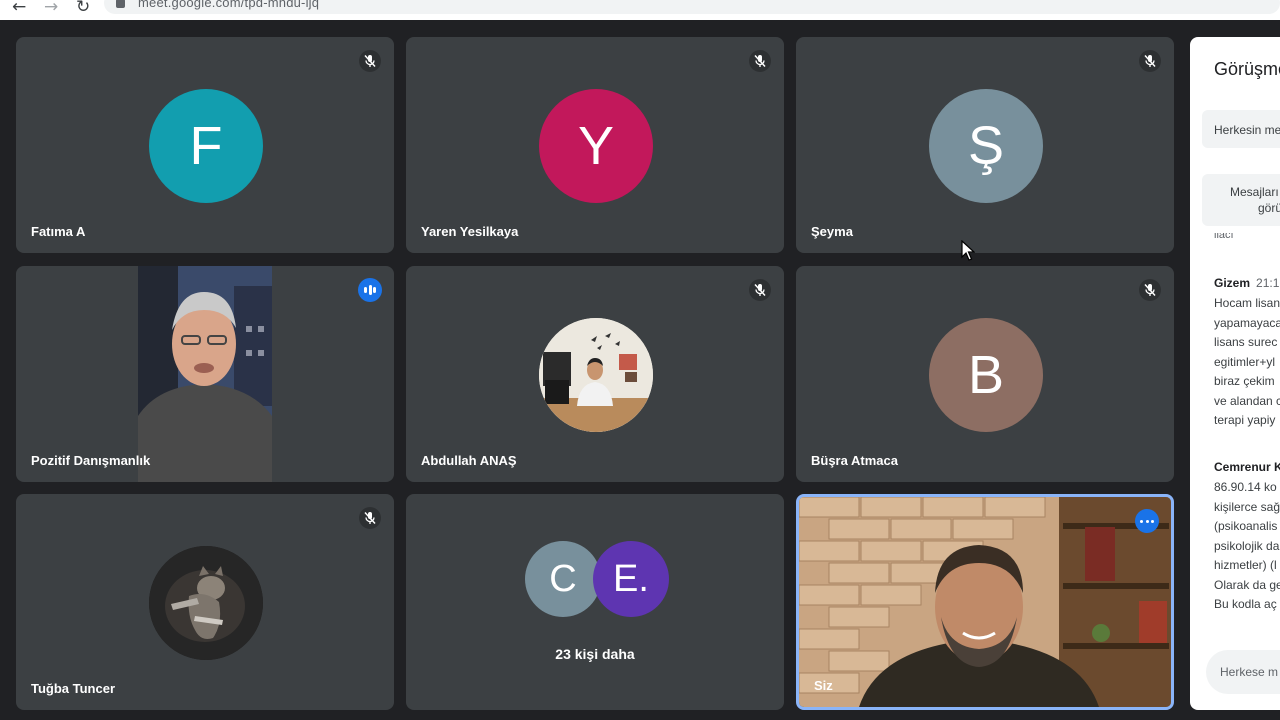 The height and width of the screenshot is (720, 1280). What do you see at coordinates (1247, 546) in the screenshot?
I see `chat-message-line: psikolojik da` at bounding box center [1247, 546].